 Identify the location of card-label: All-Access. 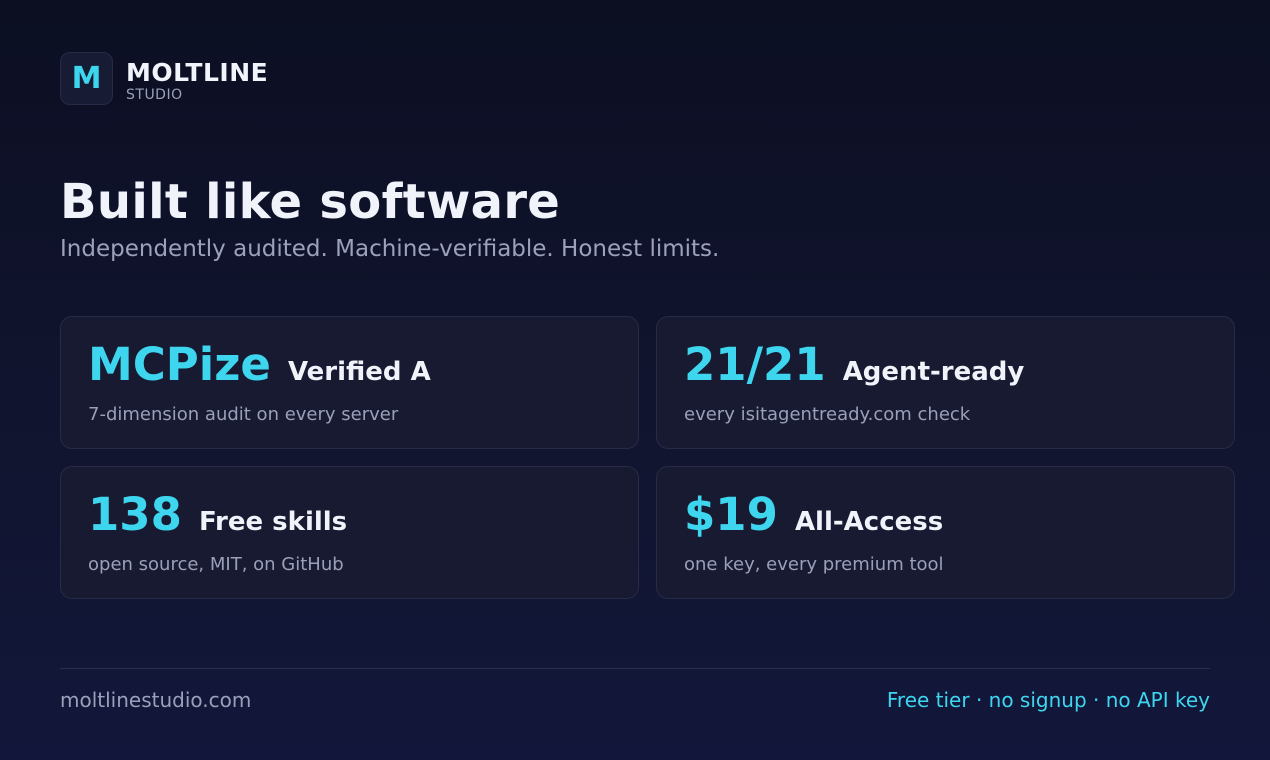
(869, 522).